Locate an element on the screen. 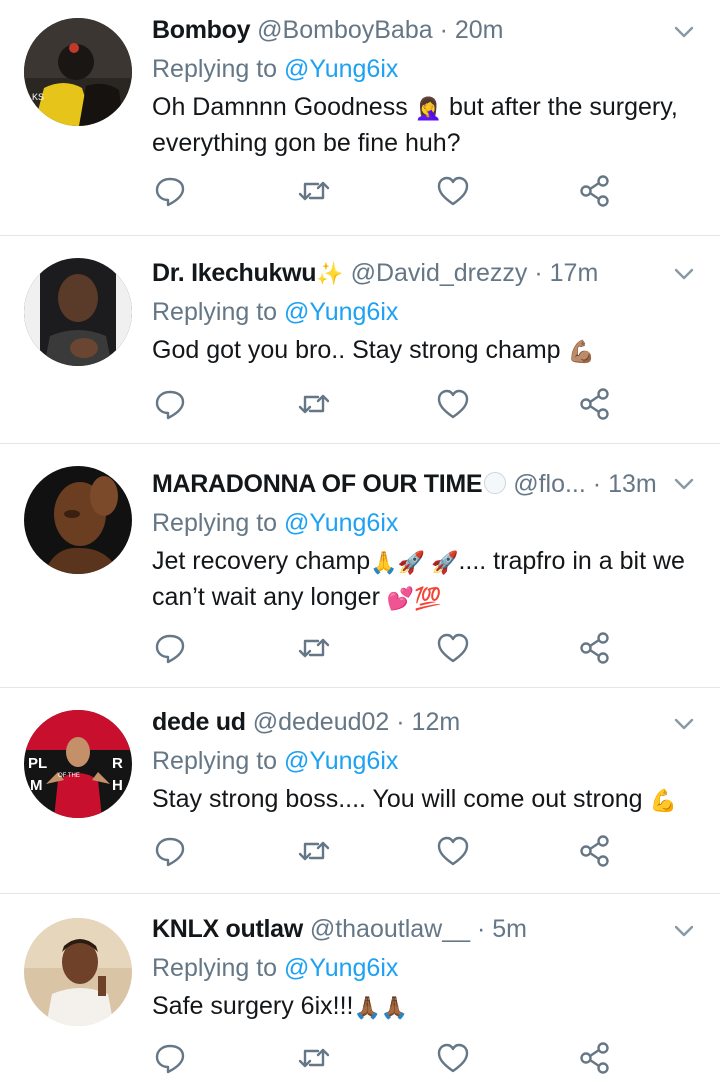 Image resolution: width=720 pixels, height=1081 pixels. white-circle-emoji is located at coordinates (495, 483).